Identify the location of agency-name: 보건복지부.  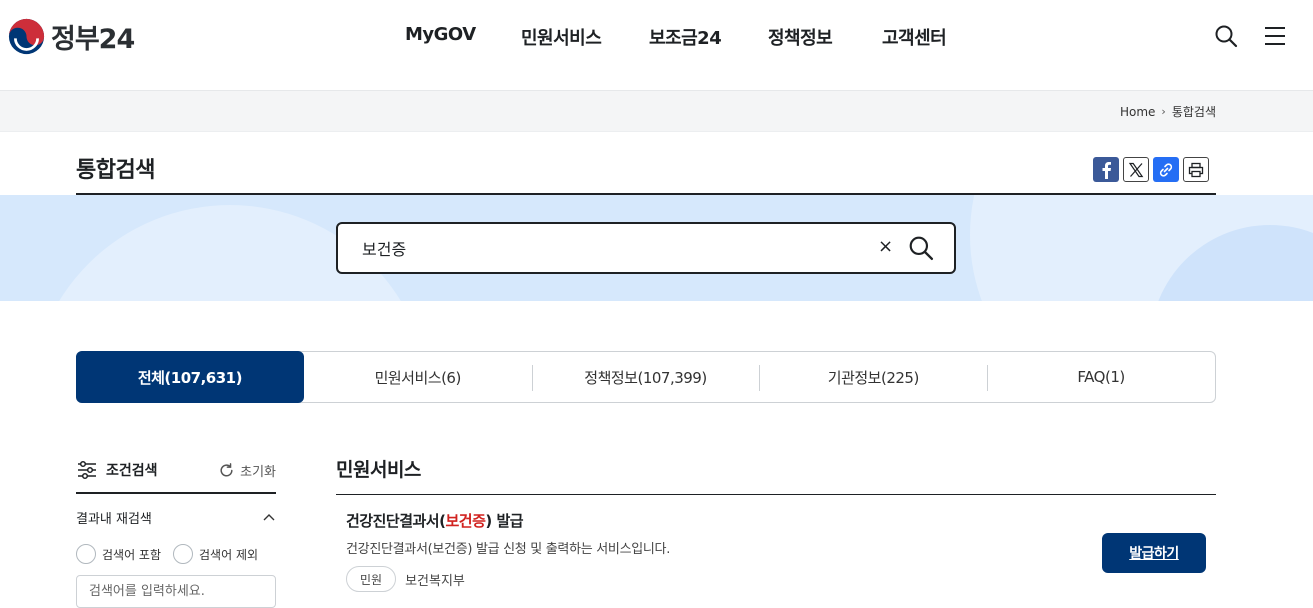
(435, 581).